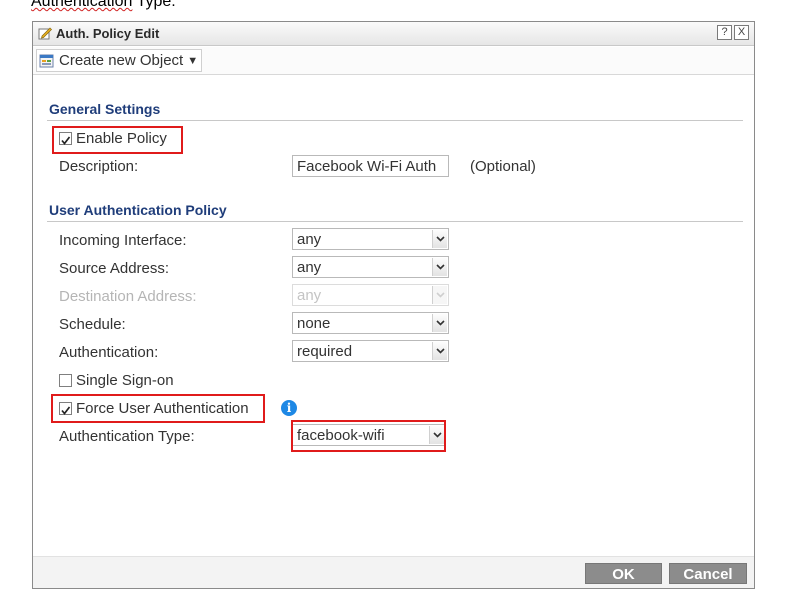 The width and height of the screenshot is (787, 604). Describe the element at coordinates (108, 33) in the screenshot. I see `dialog-title: Auth. Policy Edit` at that location.